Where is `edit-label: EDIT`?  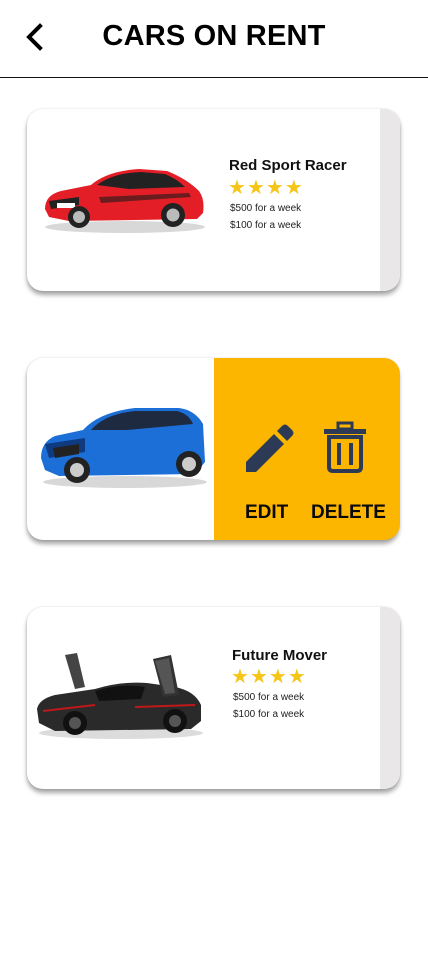 edit-label: EDIT is located at coordinates (267, 512).